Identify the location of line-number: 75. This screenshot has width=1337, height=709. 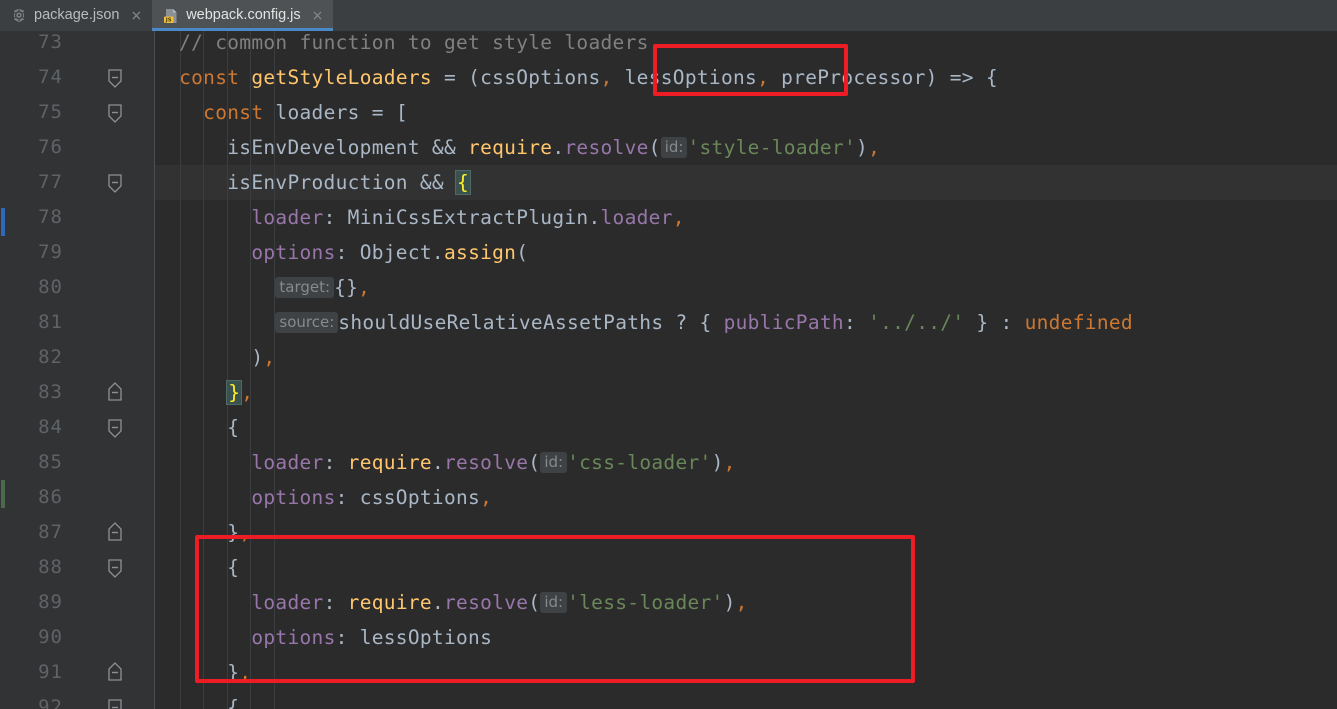
(50, 112).